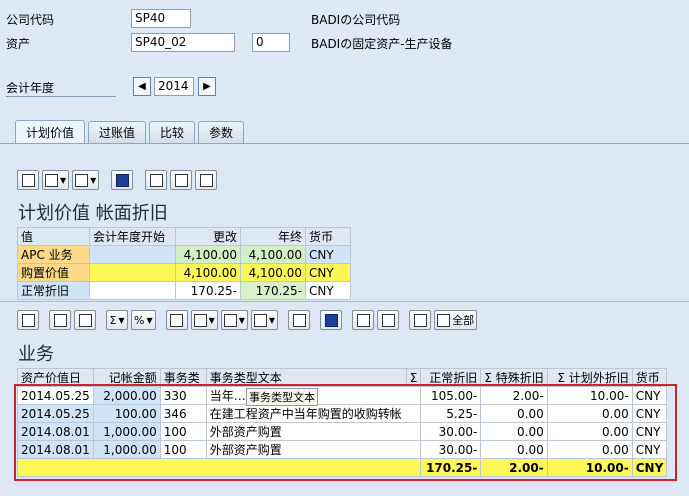 This screenshot has width=689, height=496. I want to click on view-icon, so click(200, 320).